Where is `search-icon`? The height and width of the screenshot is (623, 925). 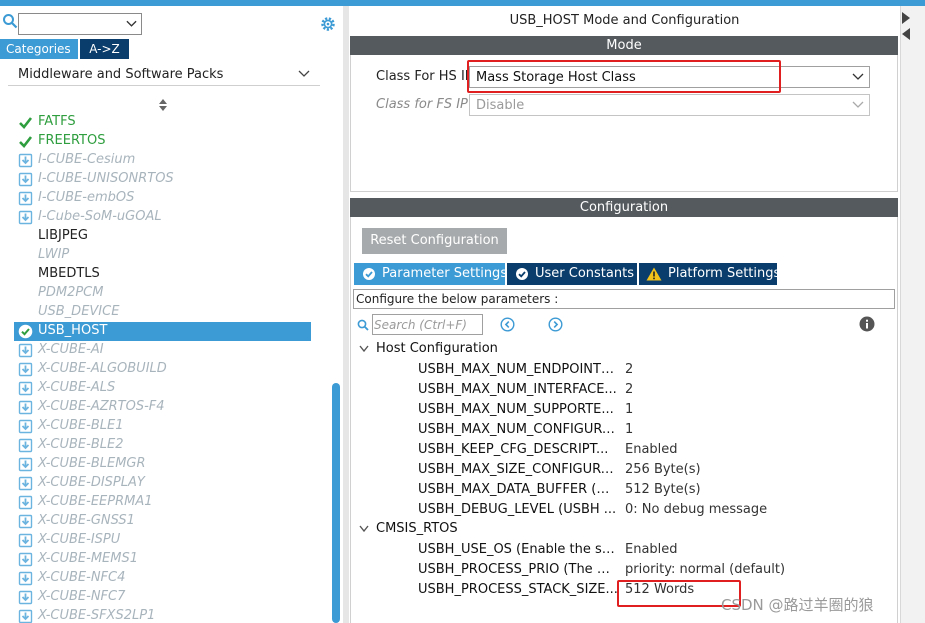
search-icon is located at coordinates (10, 21).